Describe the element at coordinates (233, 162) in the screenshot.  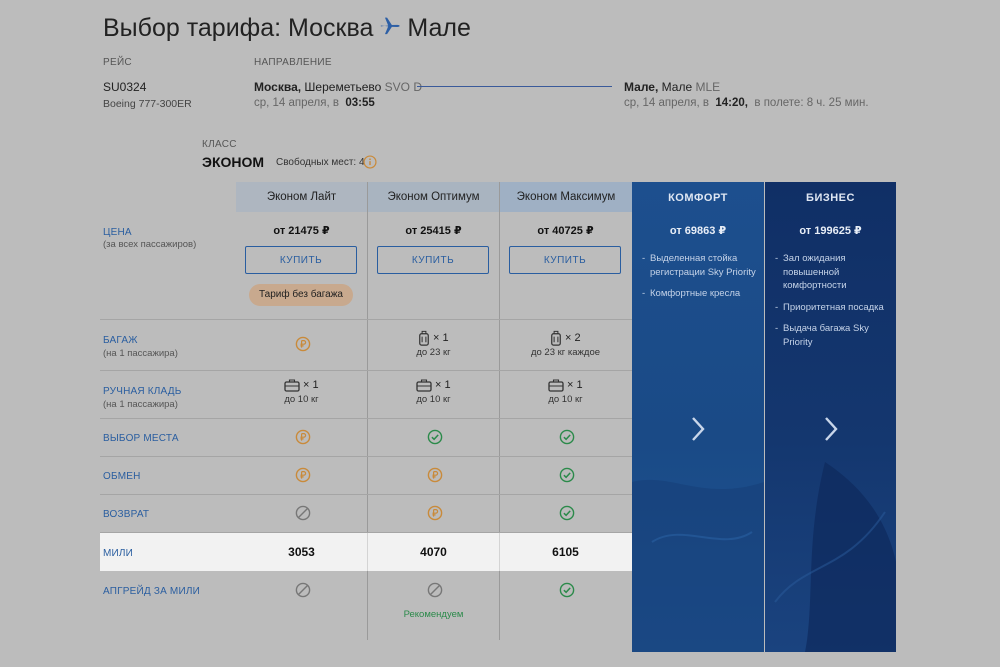
I see `class-name: ЭКОНОМ` at that location.